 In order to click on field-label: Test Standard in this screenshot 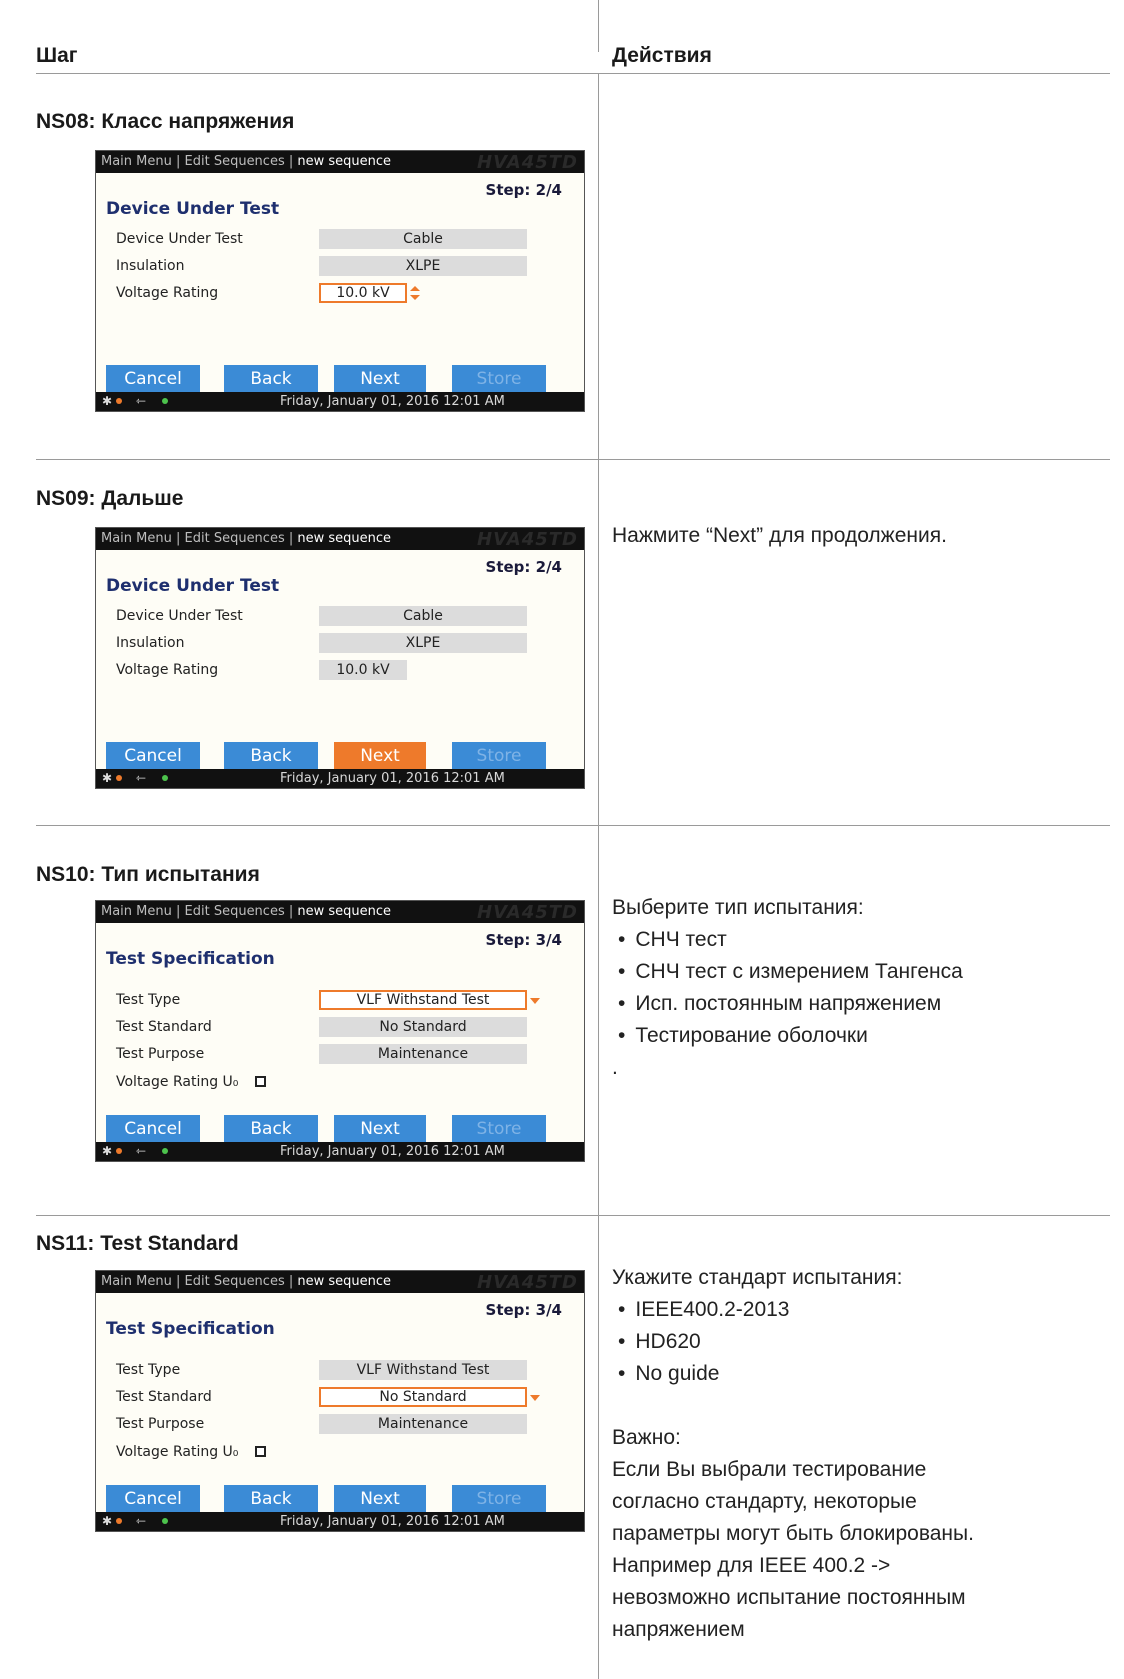, I will do `click(164, 1027)`.